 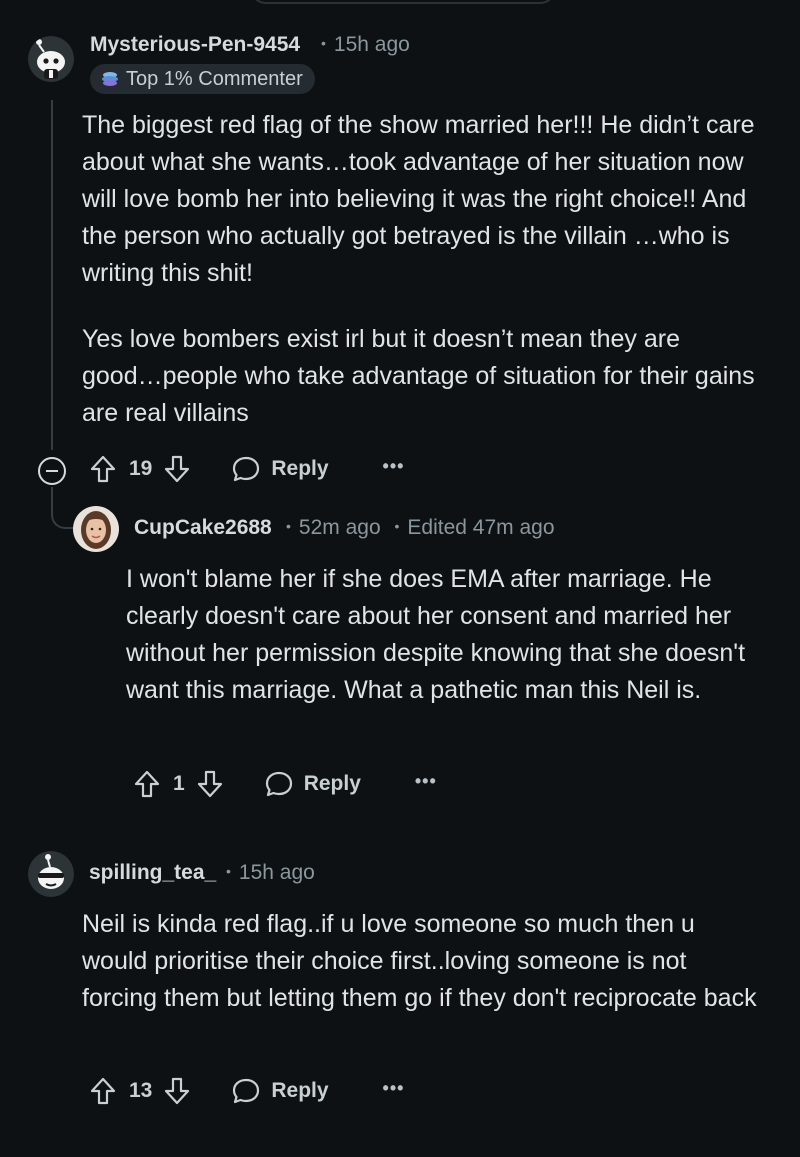 I want to click on collapse-minus-icon, so click(x=52, y=471).